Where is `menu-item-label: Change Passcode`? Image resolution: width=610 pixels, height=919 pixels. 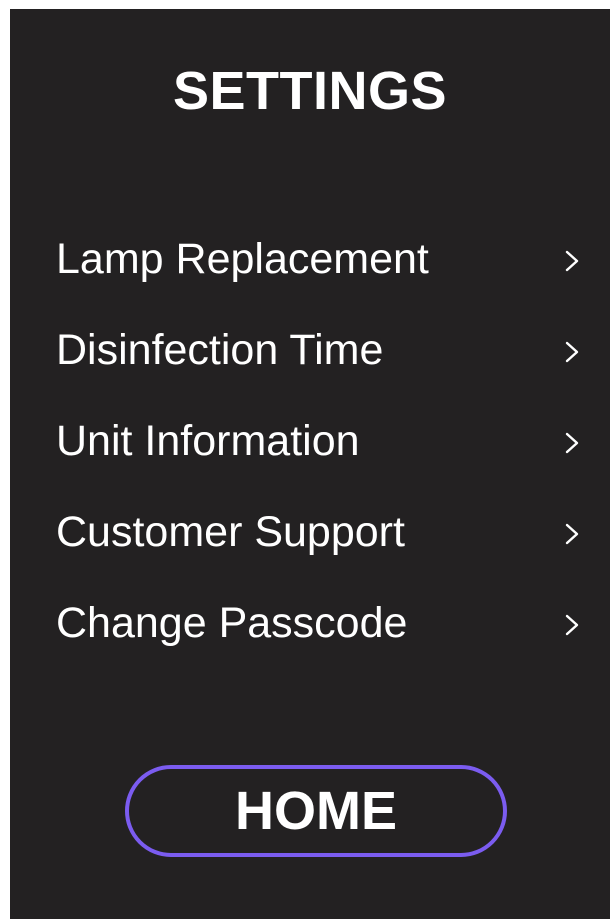 menu-item-label: Change Passcode is located at coordinates (232, 623).